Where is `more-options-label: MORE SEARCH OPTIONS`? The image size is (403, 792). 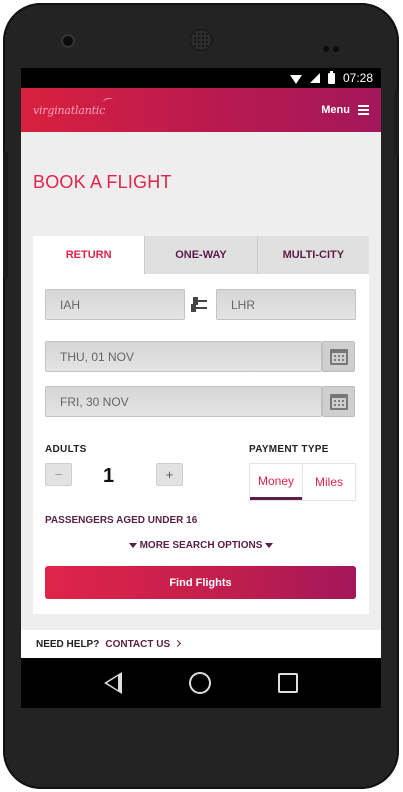
more-options-label: MORE SEARCH OPTIONS is located at coordinates (201, 545).